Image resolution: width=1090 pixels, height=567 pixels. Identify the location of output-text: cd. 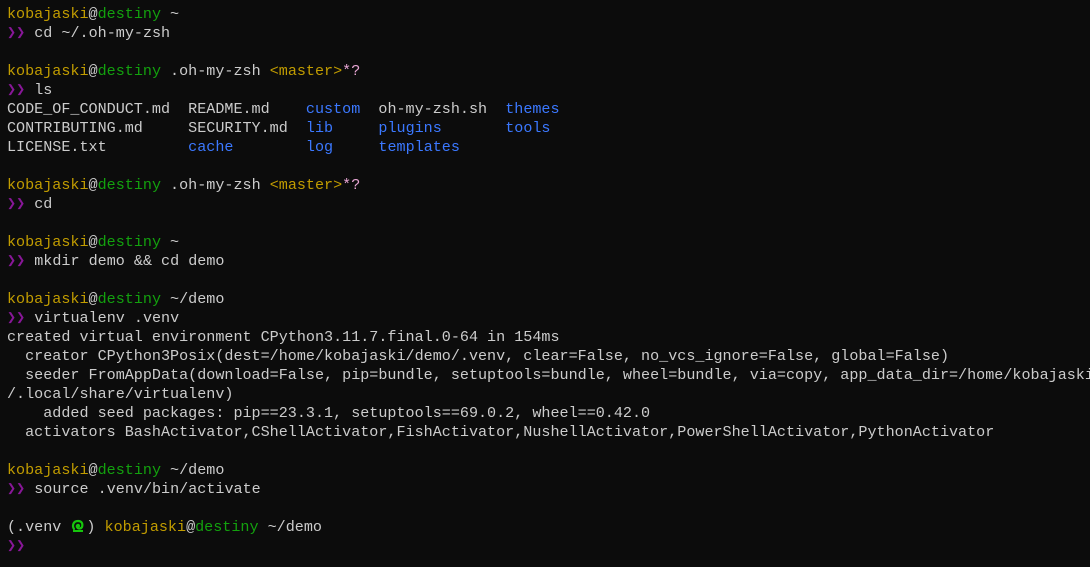
(39, 204).